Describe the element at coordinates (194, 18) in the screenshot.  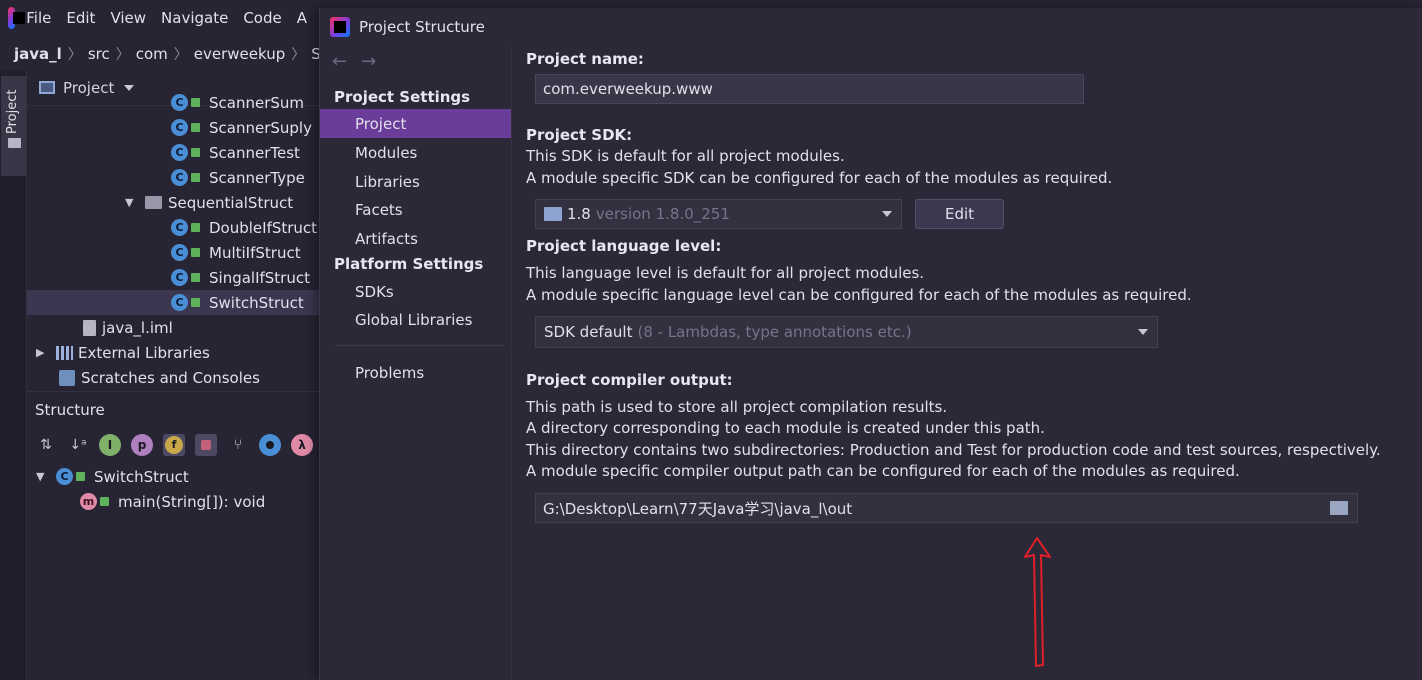
I see `menu-navigate: Navigate` at that location.